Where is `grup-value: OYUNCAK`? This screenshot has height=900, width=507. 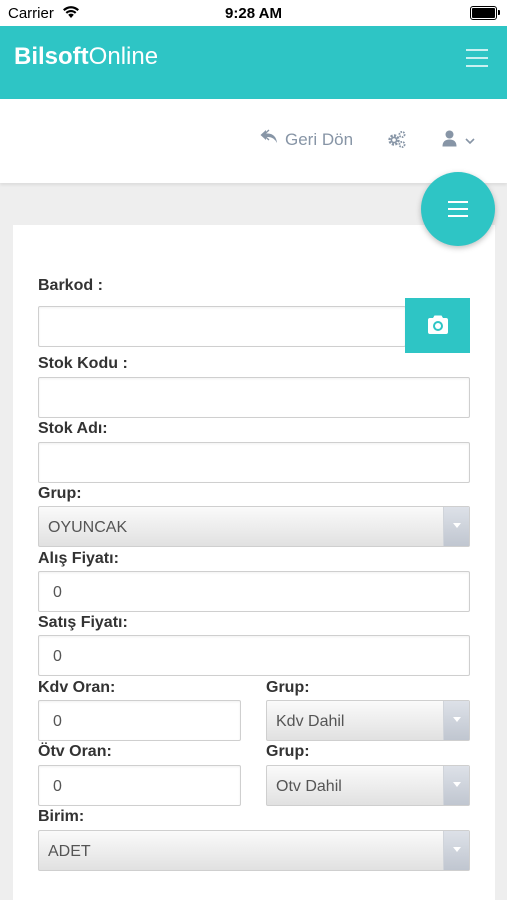
grup-value: OYUNCAK is located at coordinates (88, 527).